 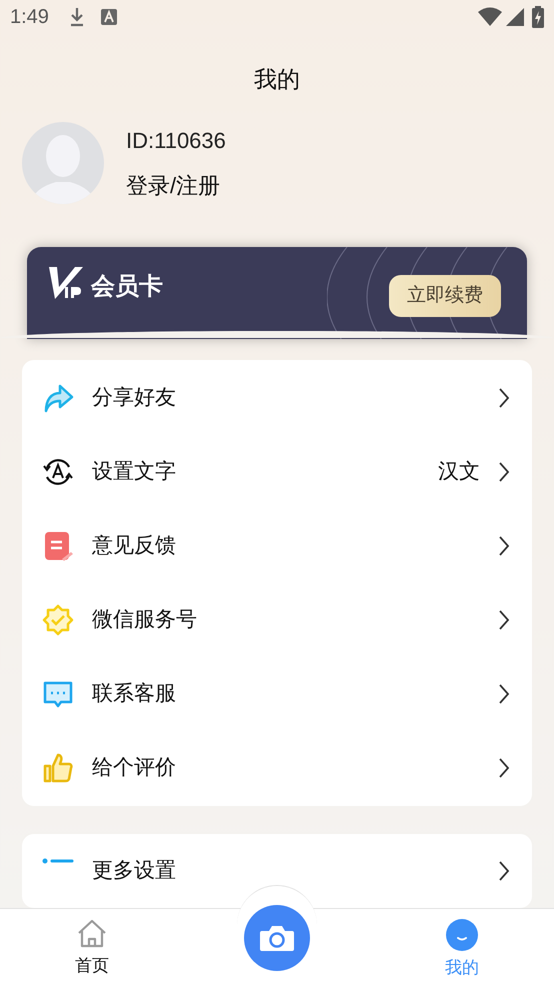 What do you see at coordinates (277, 694) in the screenshot?
I see `menu-item: 联系客服` at bounding box center [277, 694].